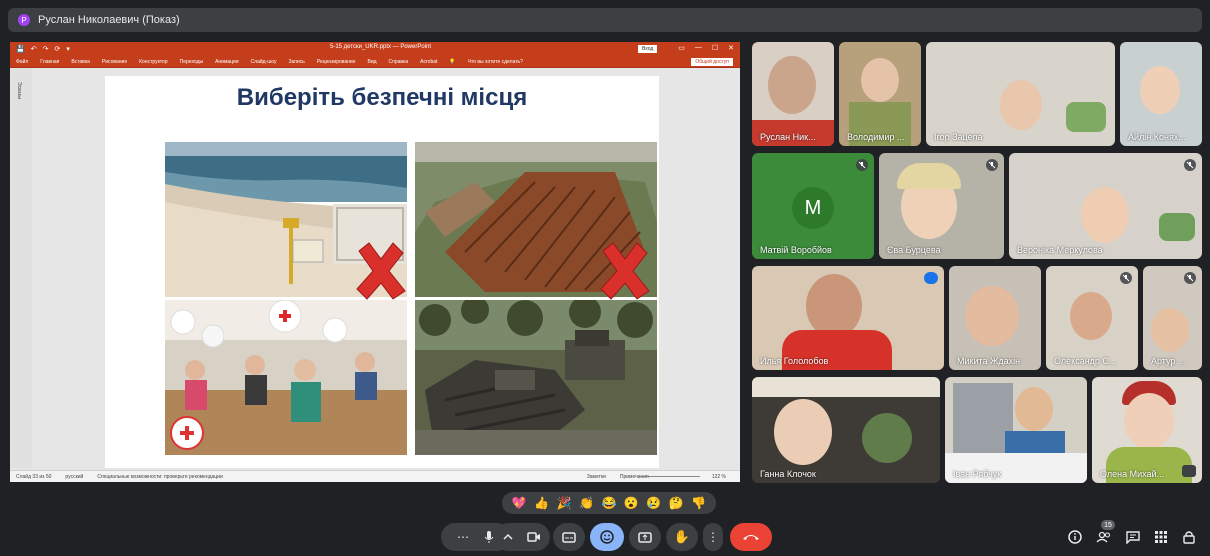 This screenshot has height=556, width=1210. Describe the element at coordinates (607, 537) in the screenshot. I see `reactions-button` at that location.